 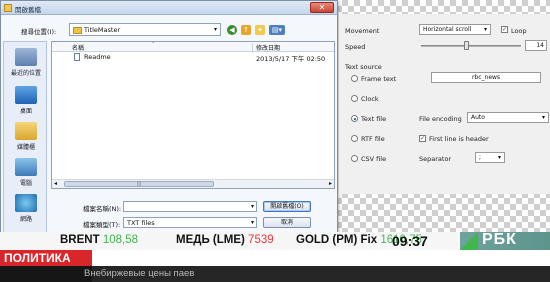 What do you see at coordinates (78, 47) in the screenshot?
I see `column-name: 名稱` at bounding box center [78, 47].